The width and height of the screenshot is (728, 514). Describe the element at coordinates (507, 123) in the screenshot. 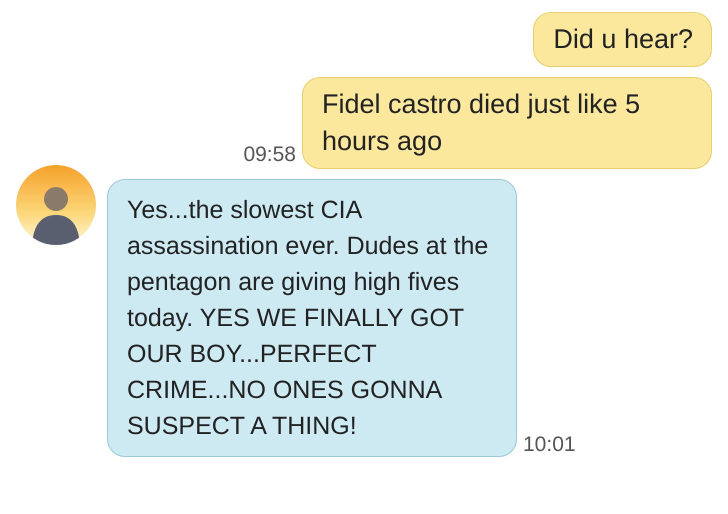

I see `message-bubble: Fidel castro died just like 5 hours ago` at that location.